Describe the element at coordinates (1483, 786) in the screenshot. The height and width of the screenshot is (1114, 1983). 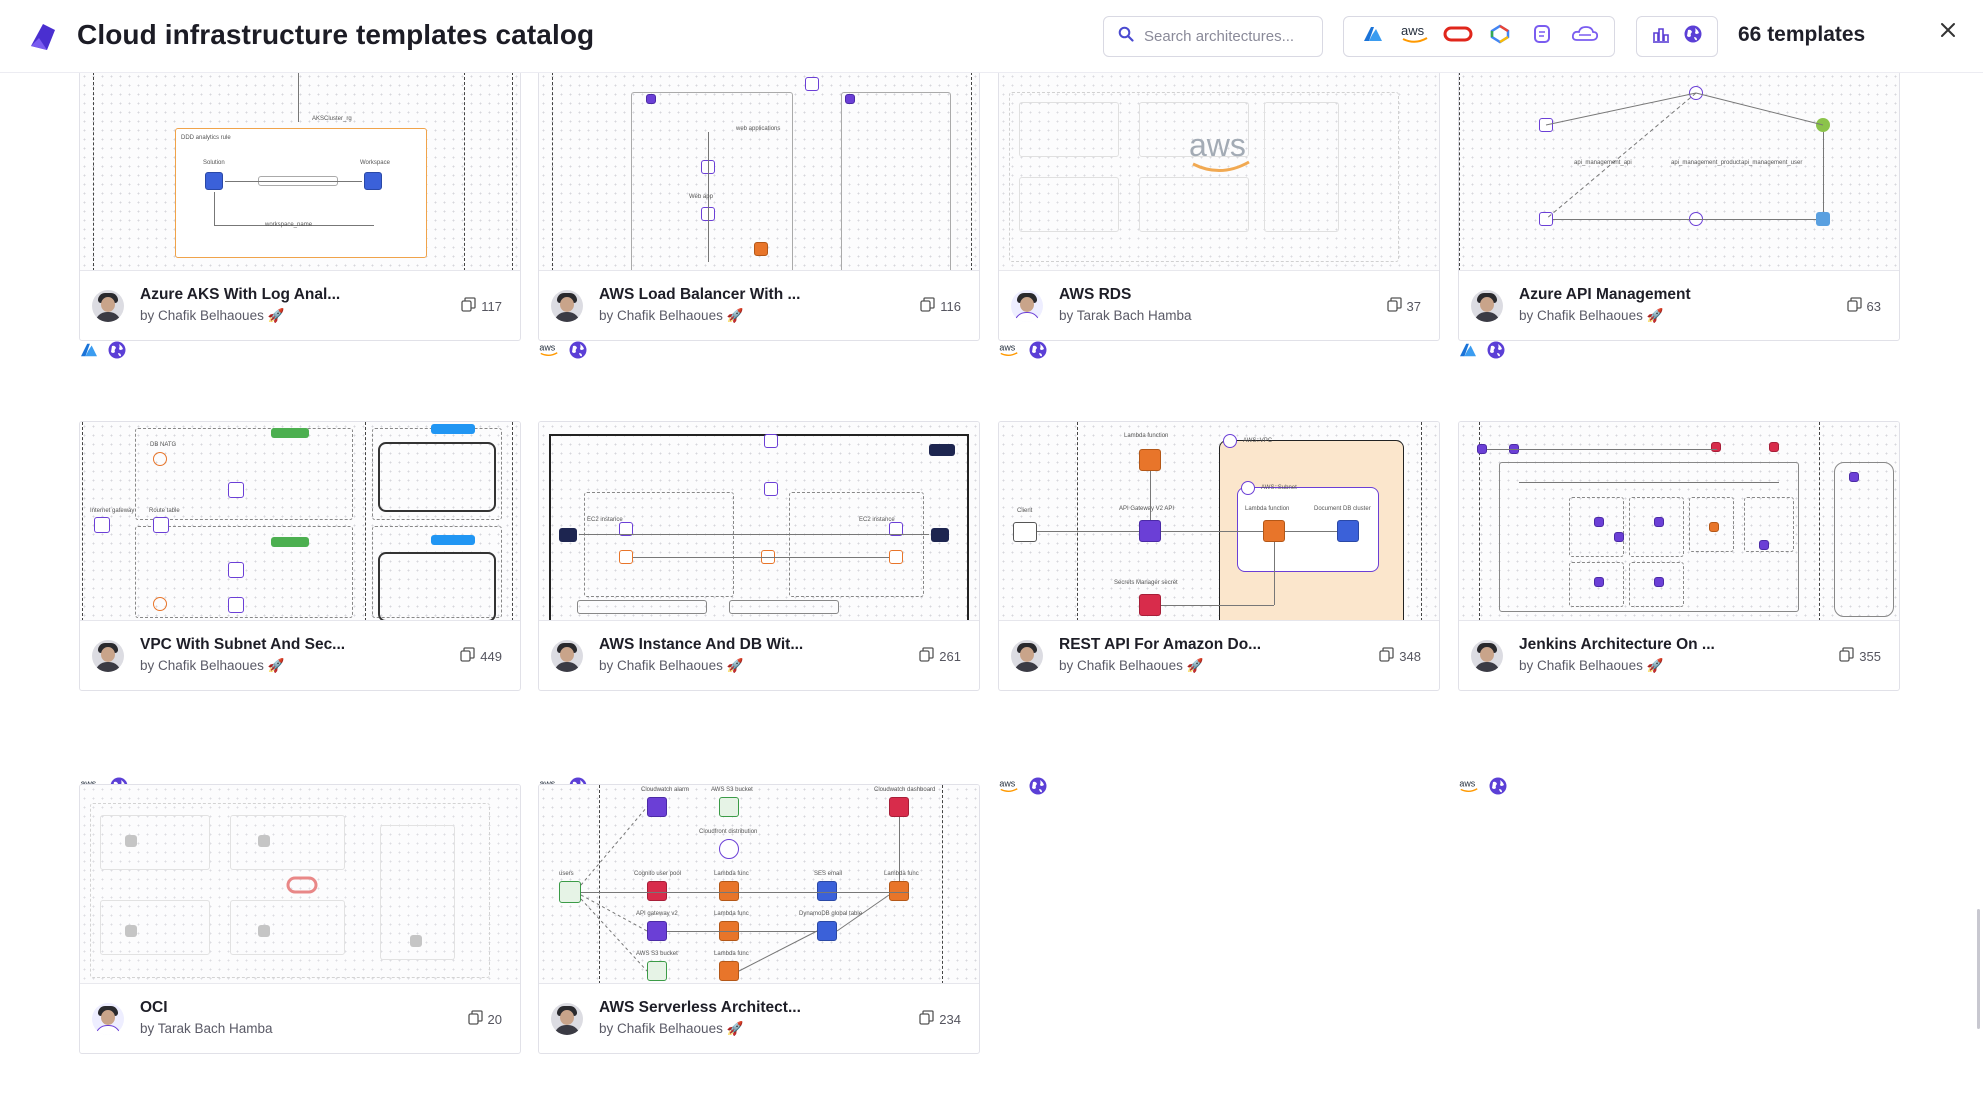
I see `provider-tags: aws` at that location.